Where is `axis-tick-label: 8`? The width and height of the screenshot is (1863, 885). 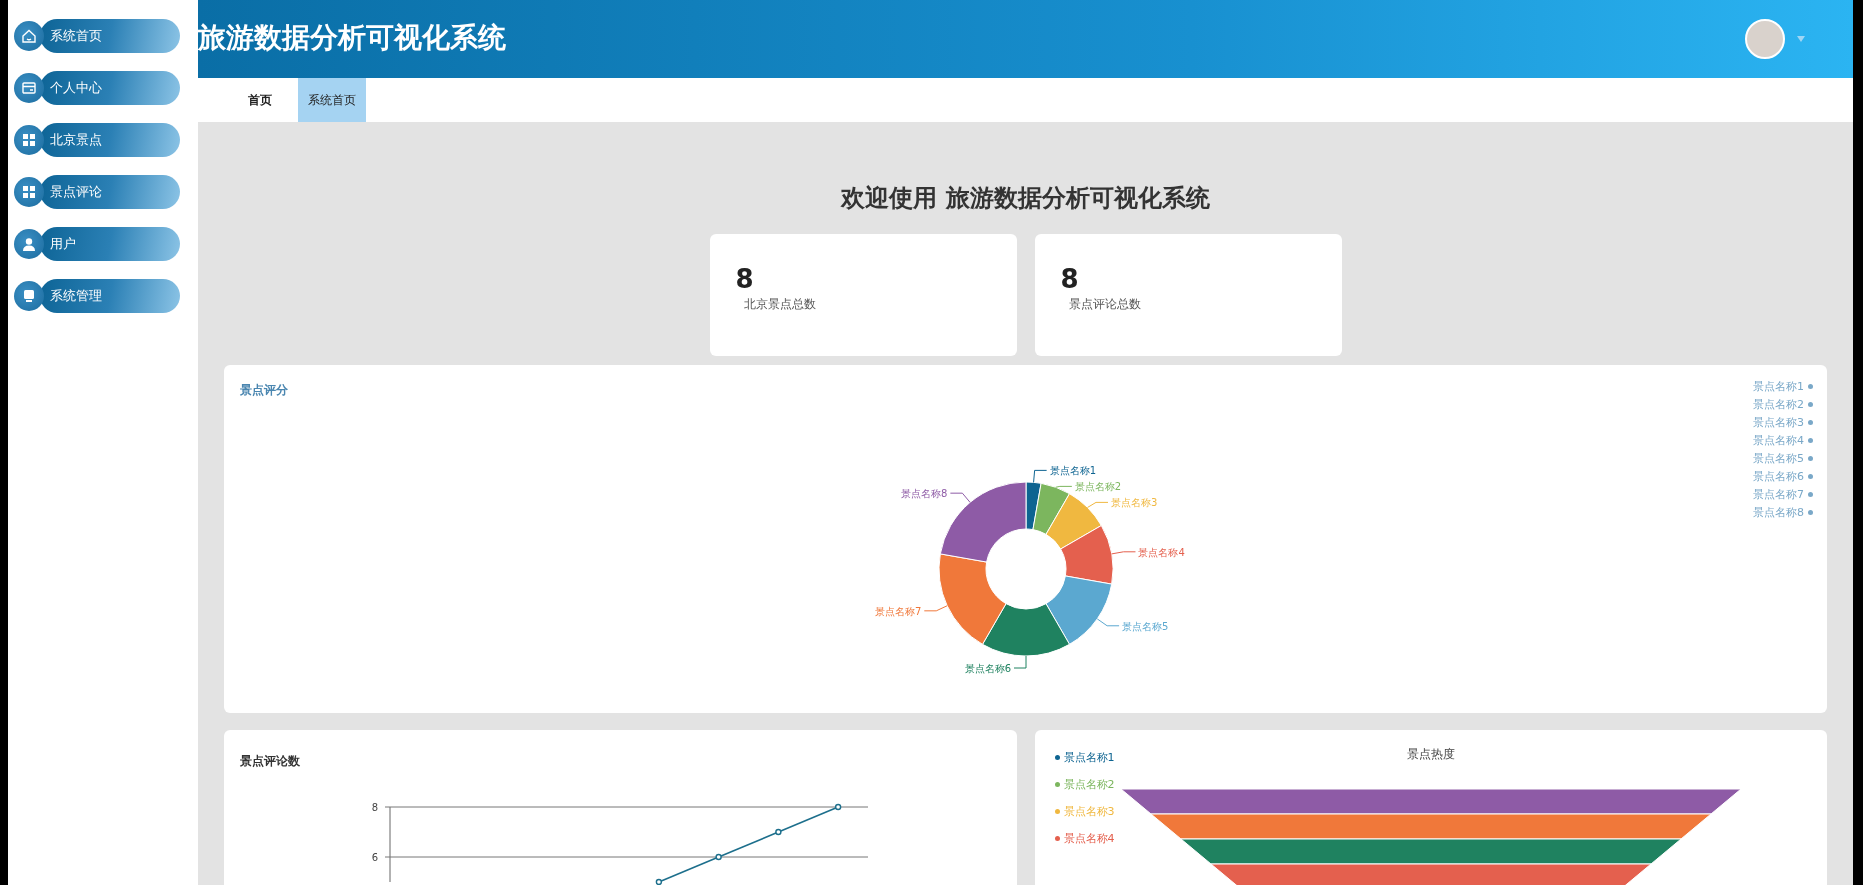 axis-tick-label: 8 is located at coordinates (374, 807).